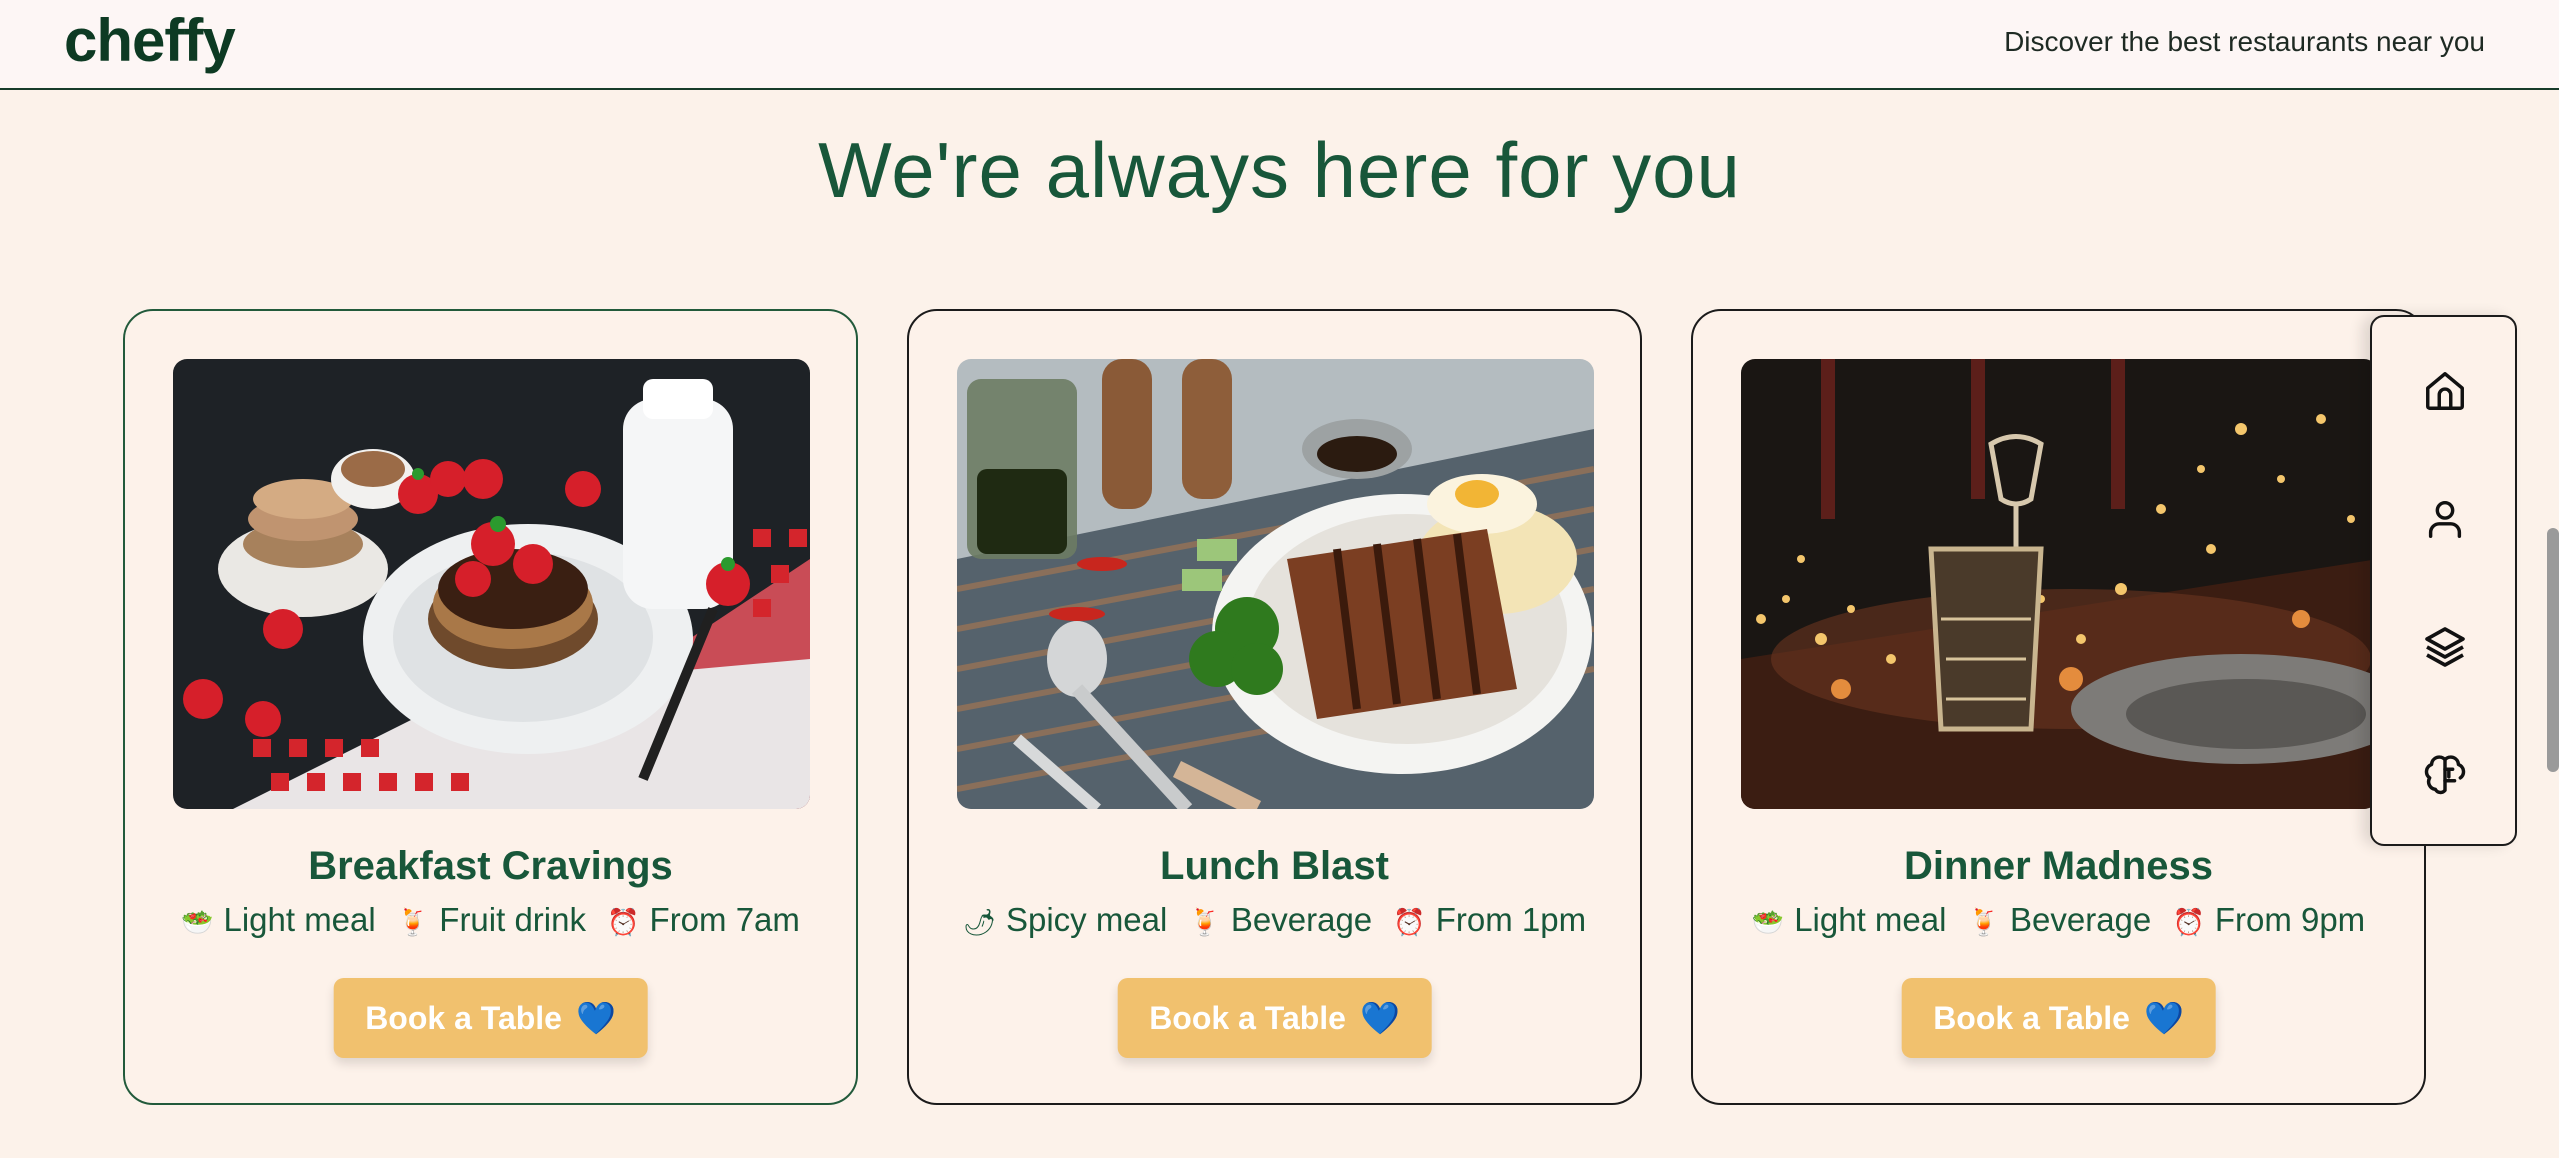  I want to click on user-icon, so click(2445, 519).